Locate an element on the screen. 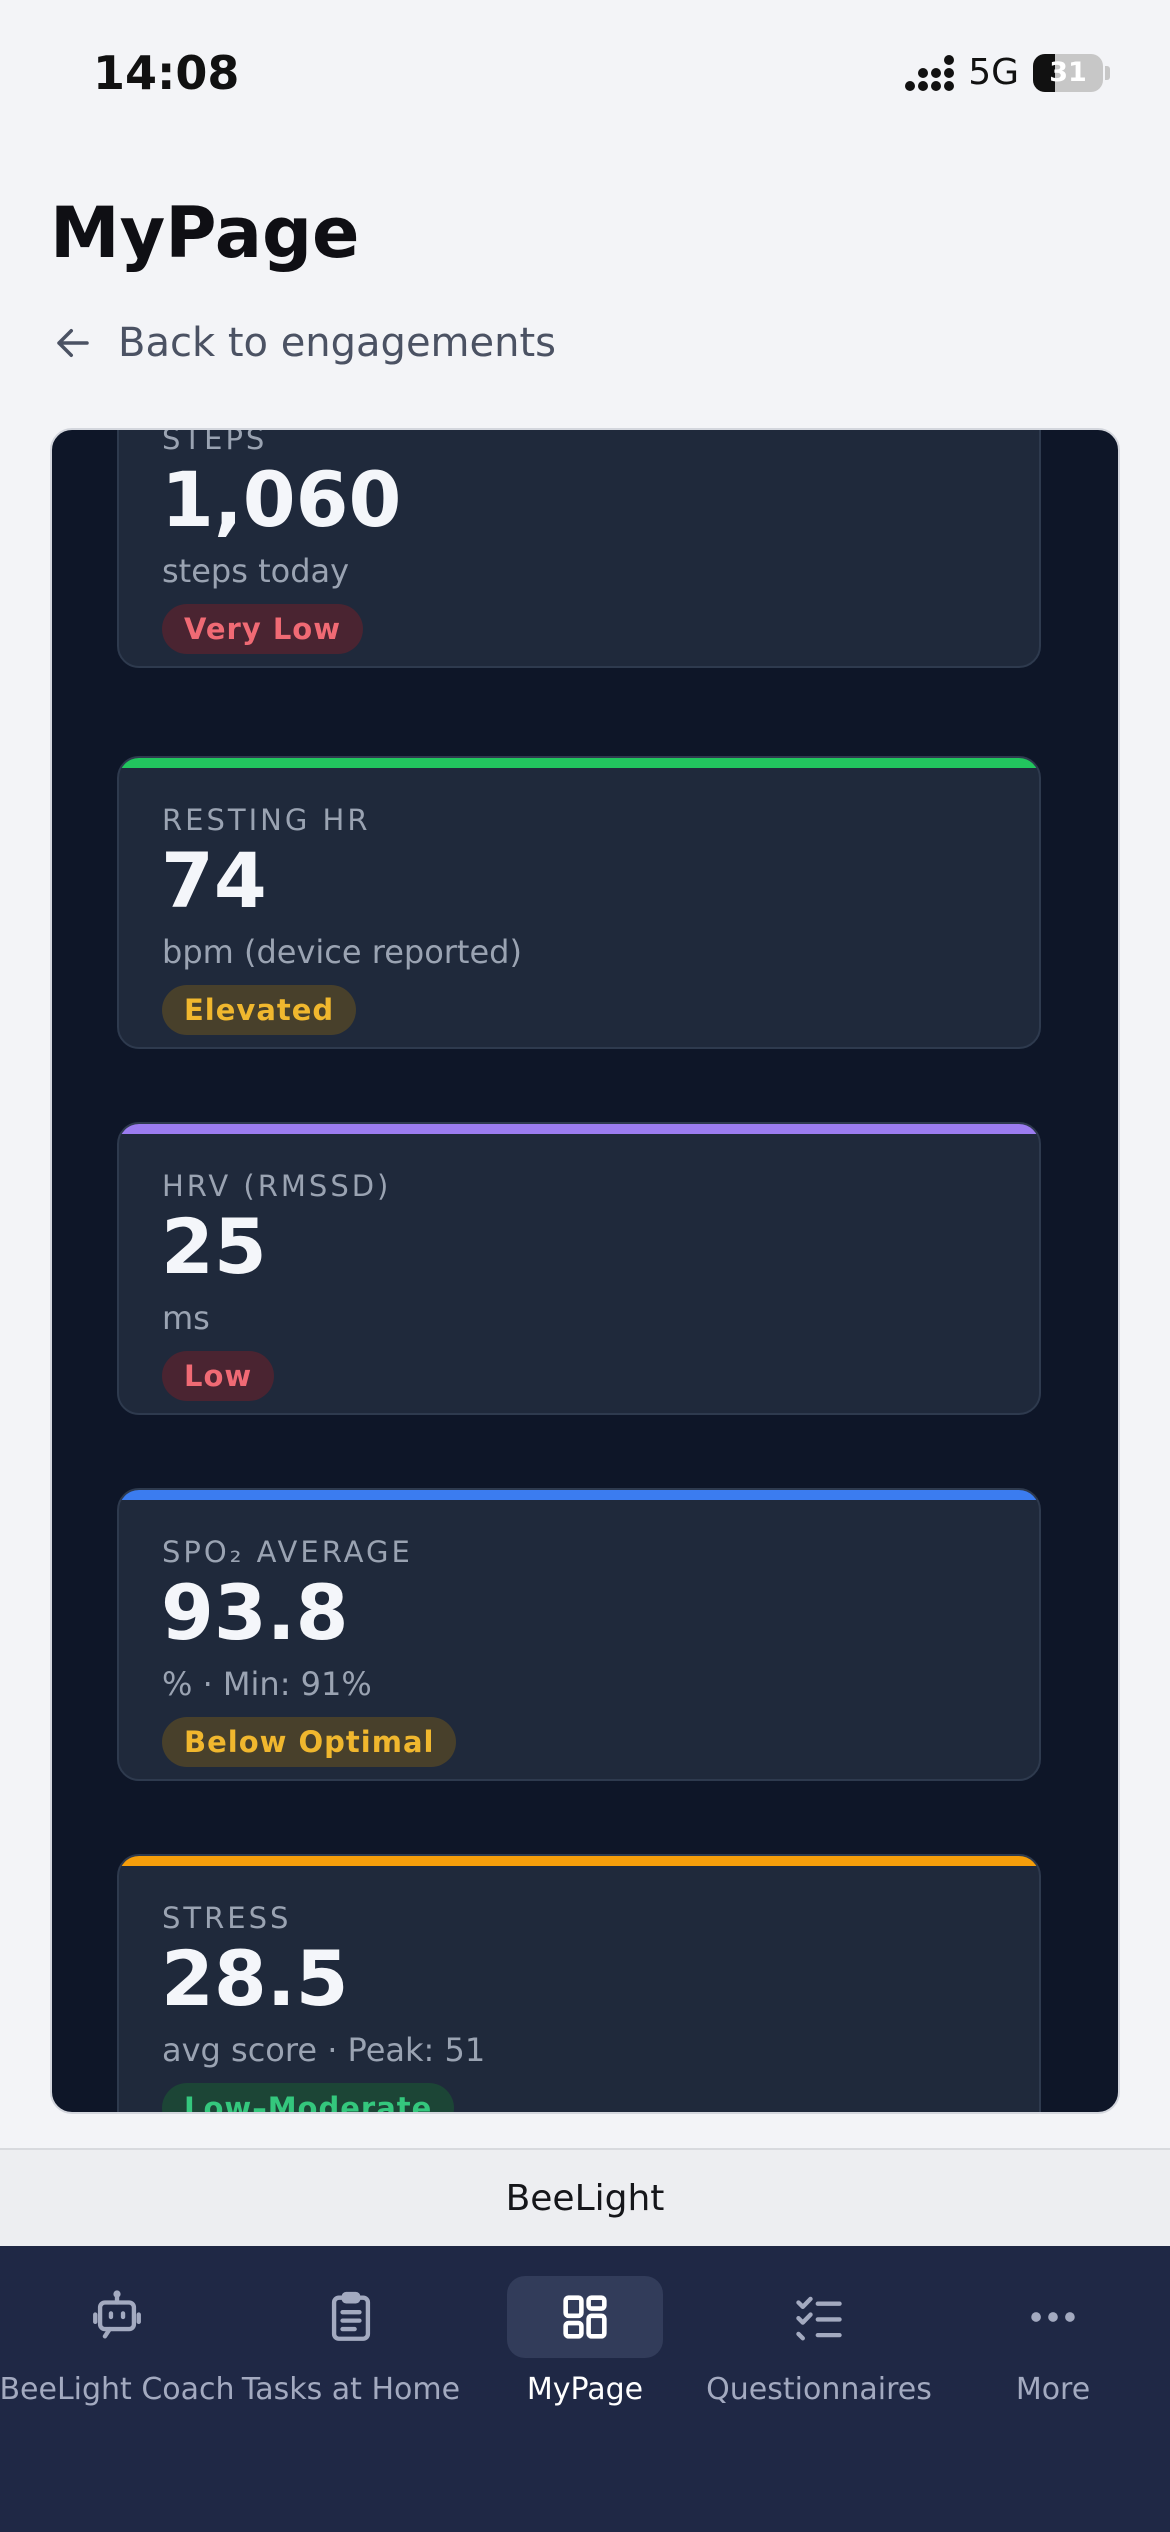  clipboard-icon is located at coordinates (351, 2316).